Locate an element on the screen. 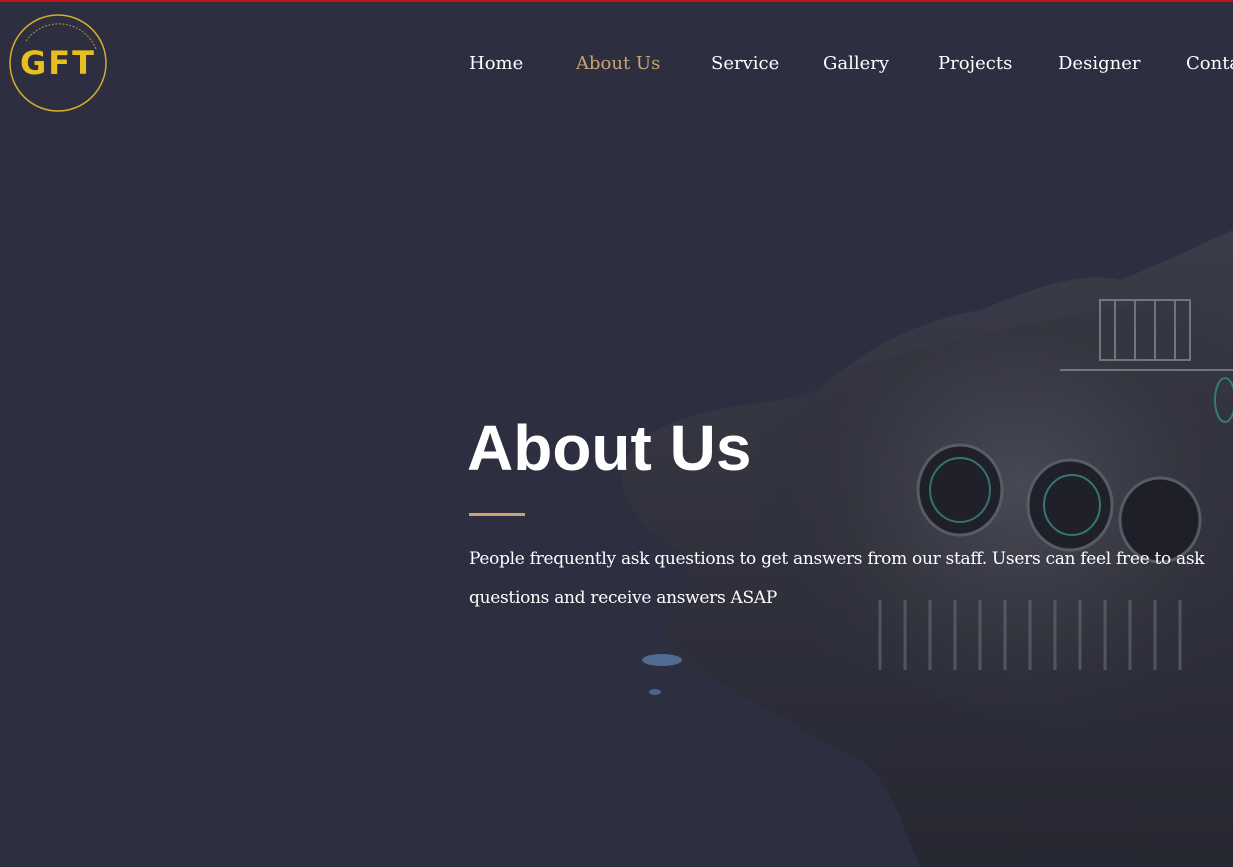  nav-item-designer: Designer is located at coordinates (1099, 64).